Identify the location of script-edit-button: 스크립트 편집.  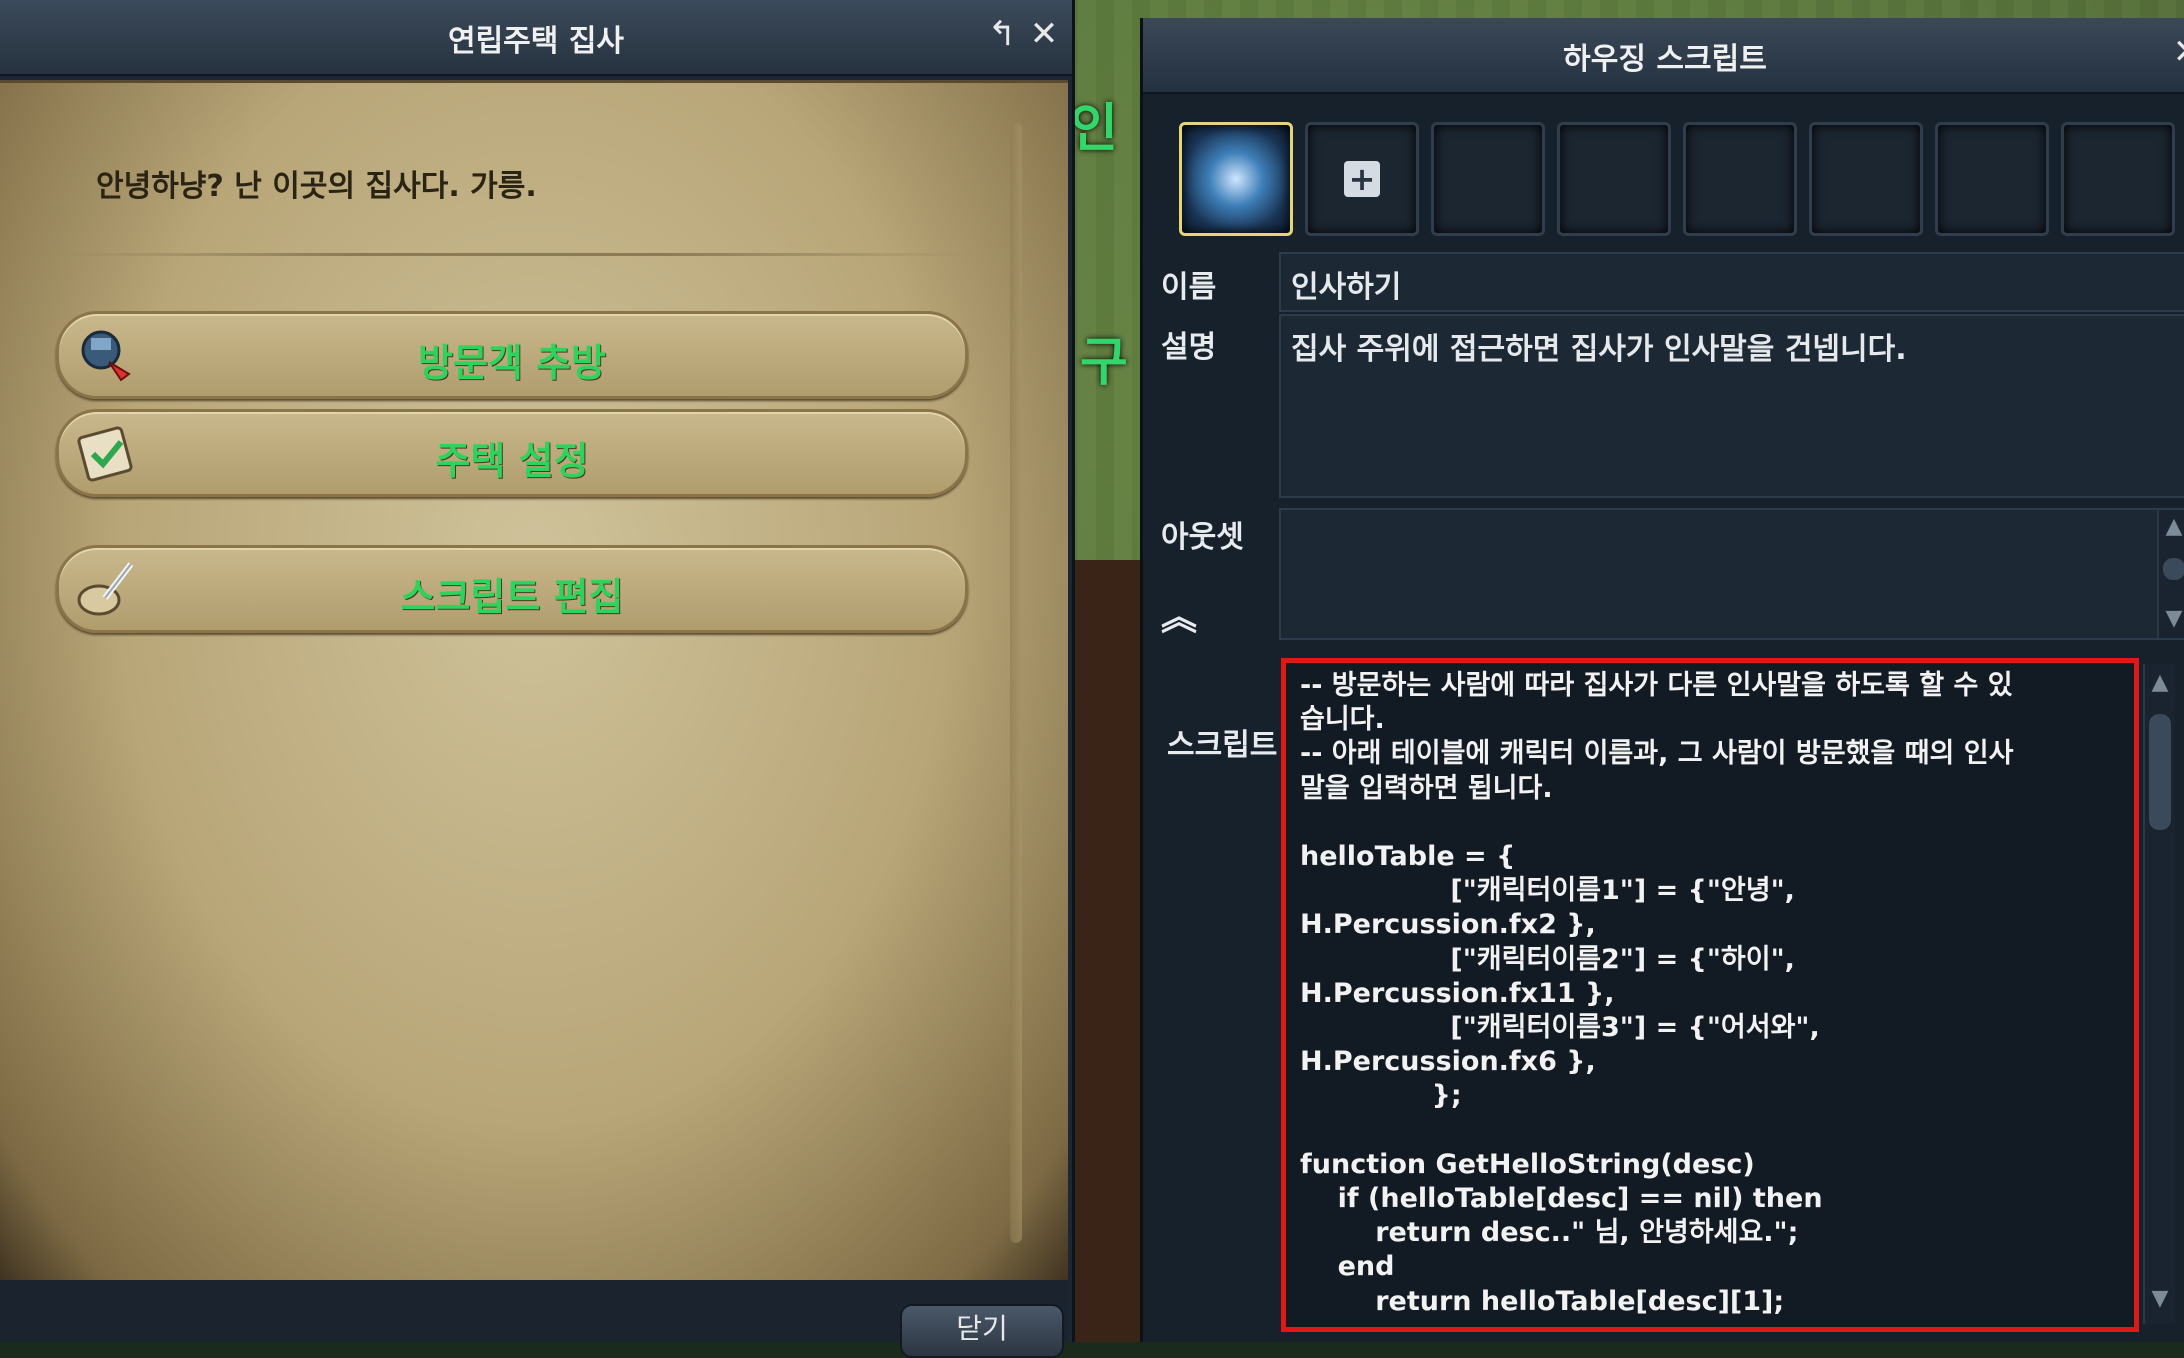
(512, 589).